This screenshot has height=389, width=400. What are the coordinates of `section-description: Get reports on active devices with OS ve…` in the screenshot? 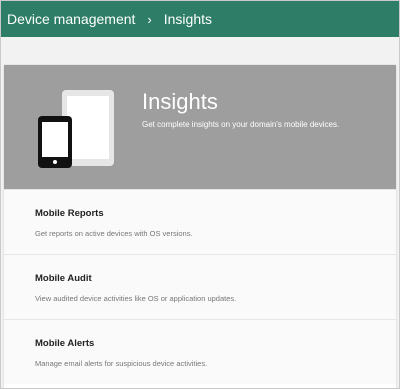 It's located at (114, 233).